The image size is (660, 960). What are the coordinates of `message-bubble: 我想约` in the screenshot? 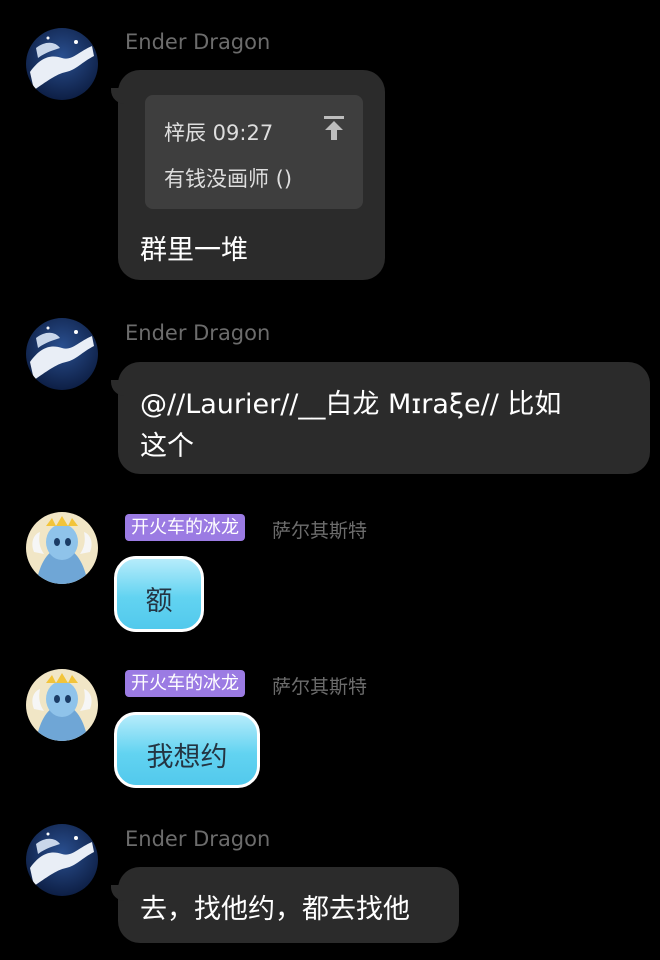 It's located at (187, 750).